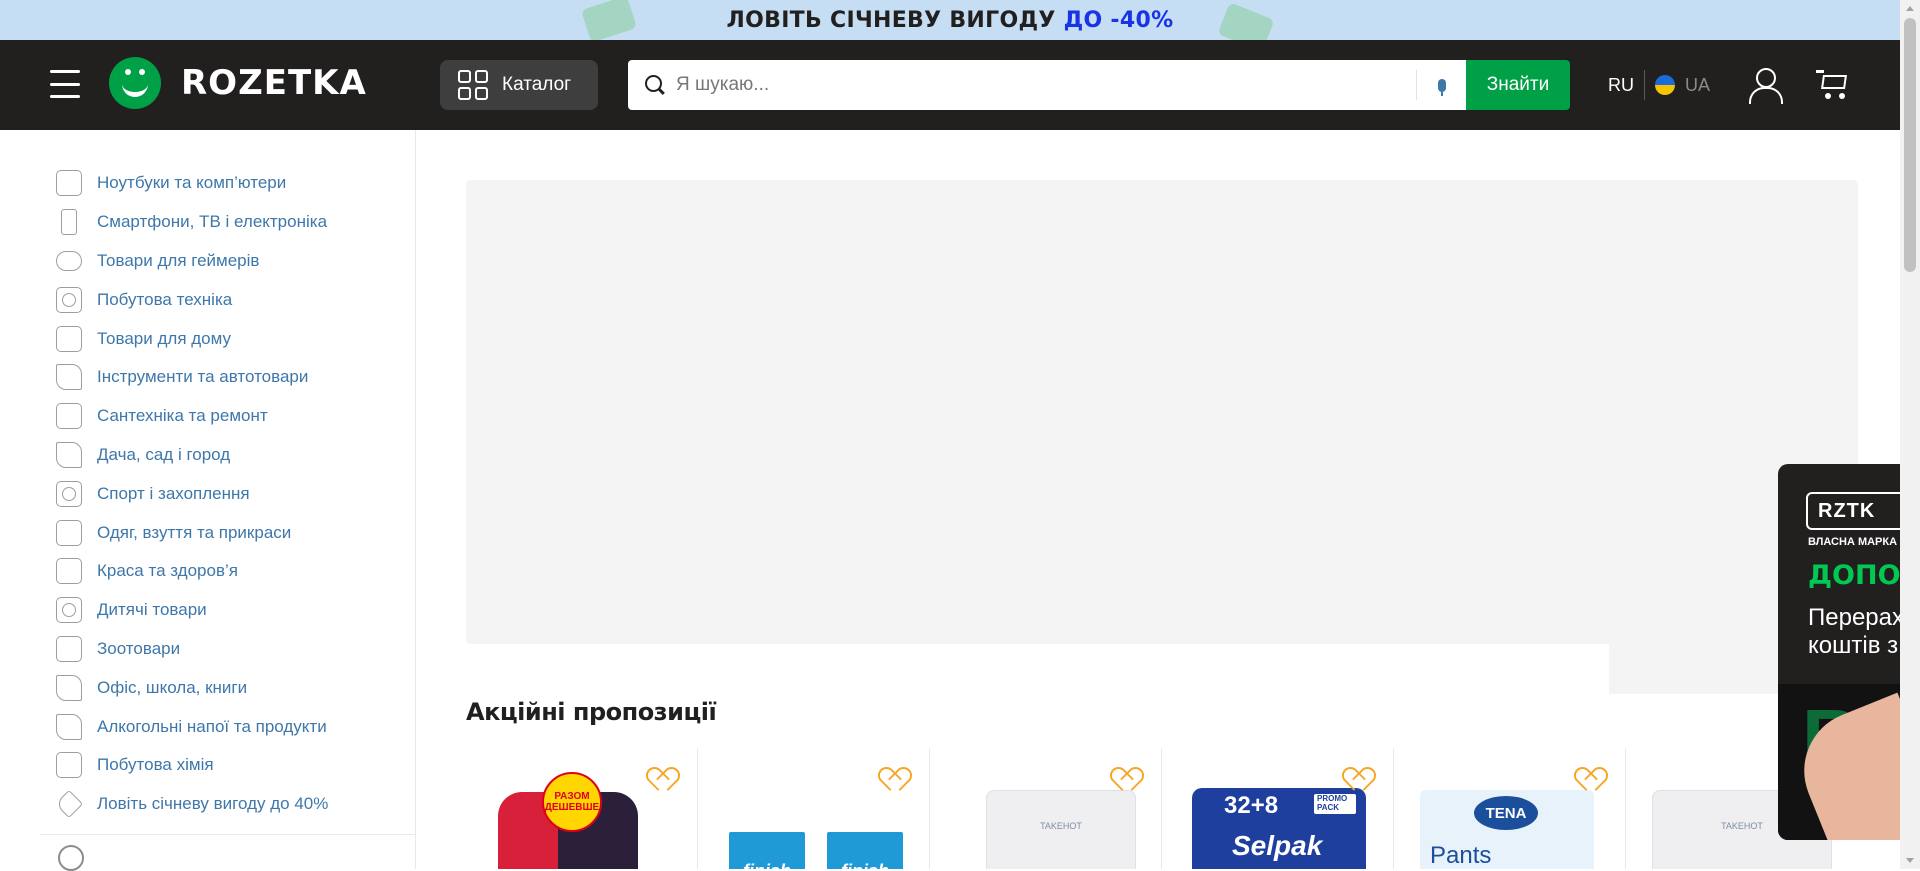  I want to click on category-item-appliances: Побутова техніка, so click(207, 299).